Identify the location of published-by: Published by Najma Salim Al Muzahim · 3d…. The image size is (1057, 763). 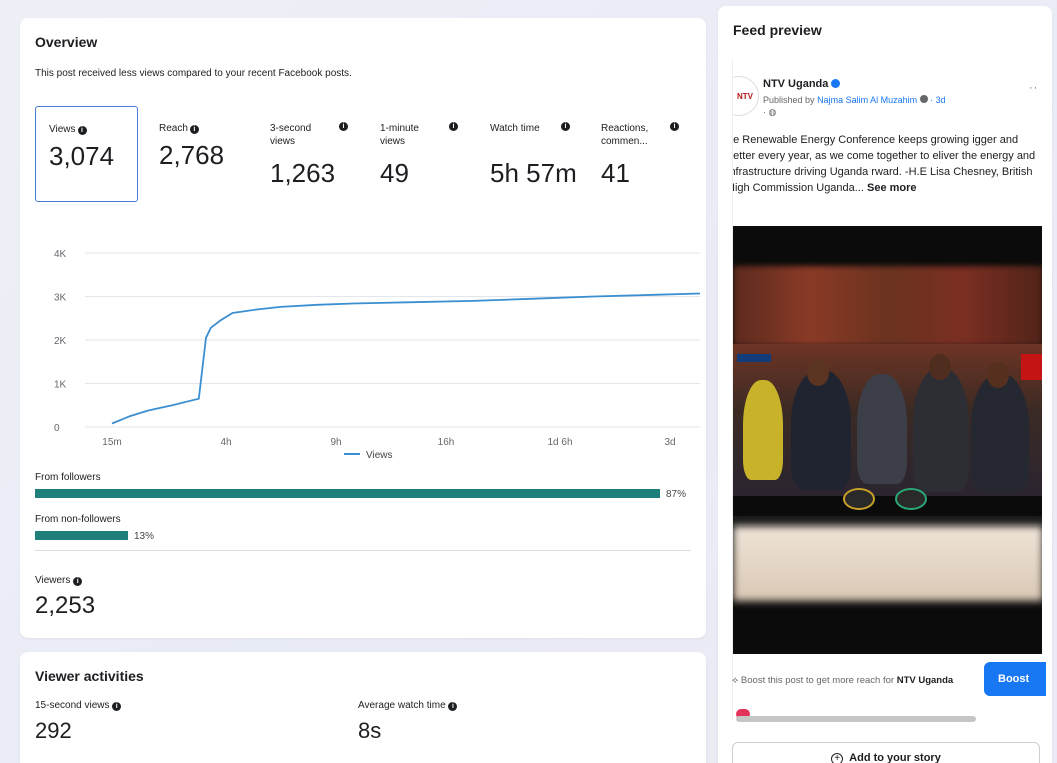
(893, 106).